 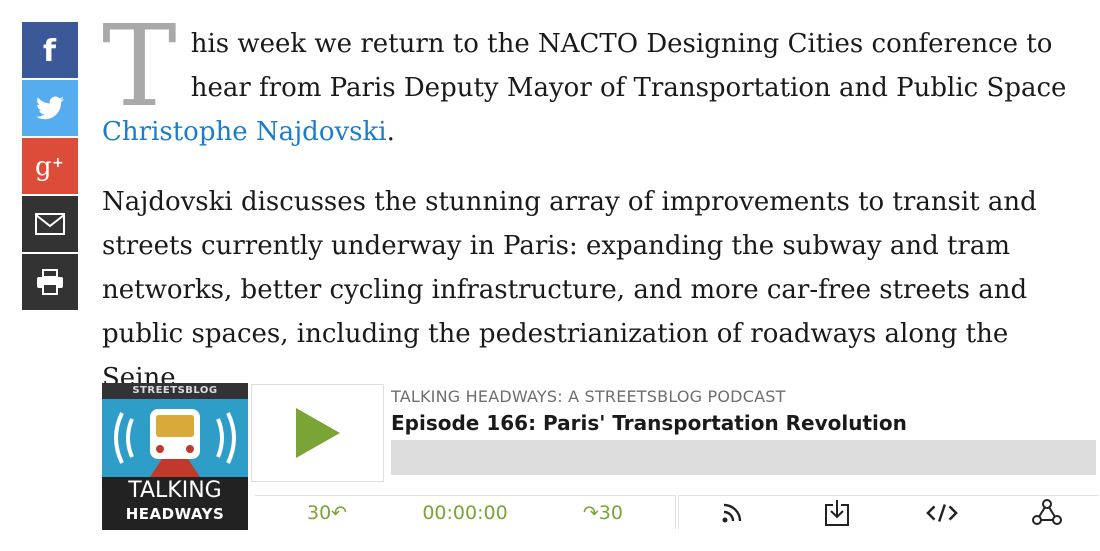 I want to click on rss-icon, so click(x=731, y=512).